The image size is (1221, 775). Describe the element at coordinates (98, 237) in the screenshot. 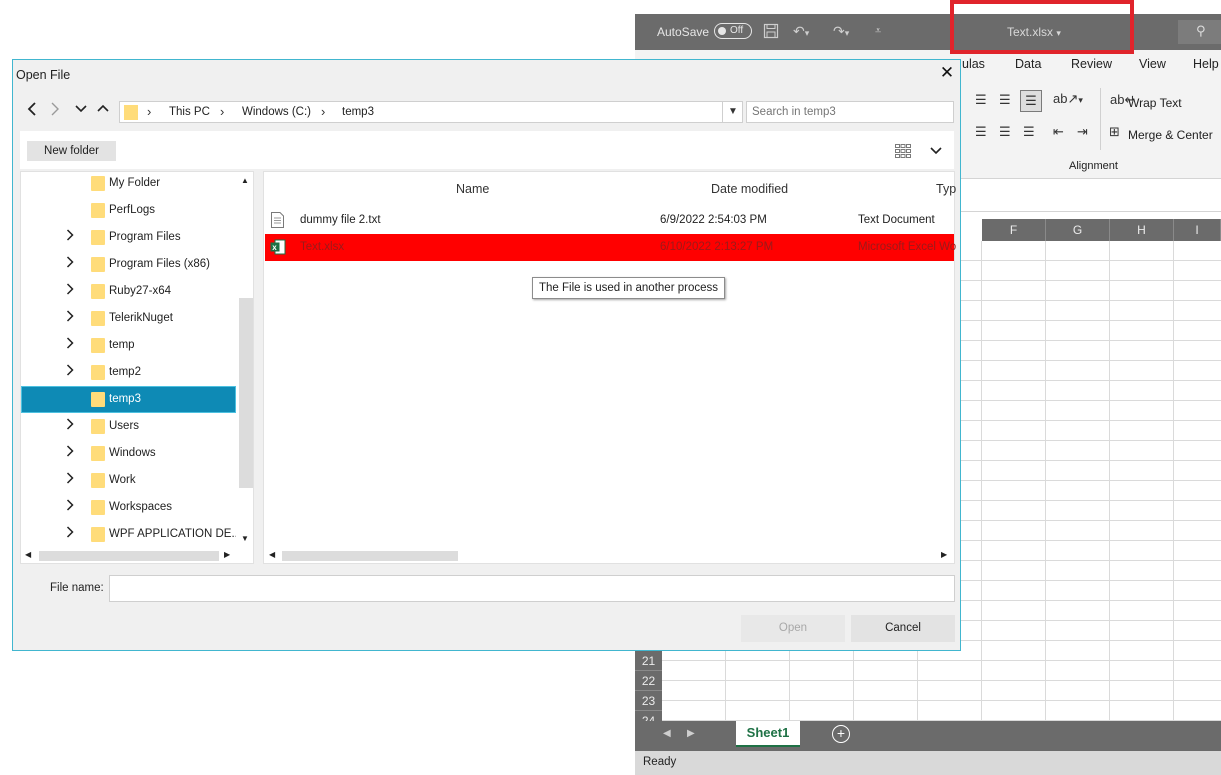

I see `folder-icon` at that location.